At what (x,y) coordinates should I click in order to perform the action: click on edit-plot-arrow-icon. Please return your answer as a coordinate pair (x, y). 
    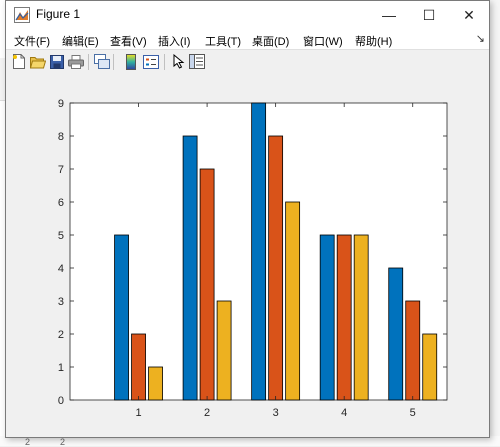
    Looking at the image, I should click on (178, 61).